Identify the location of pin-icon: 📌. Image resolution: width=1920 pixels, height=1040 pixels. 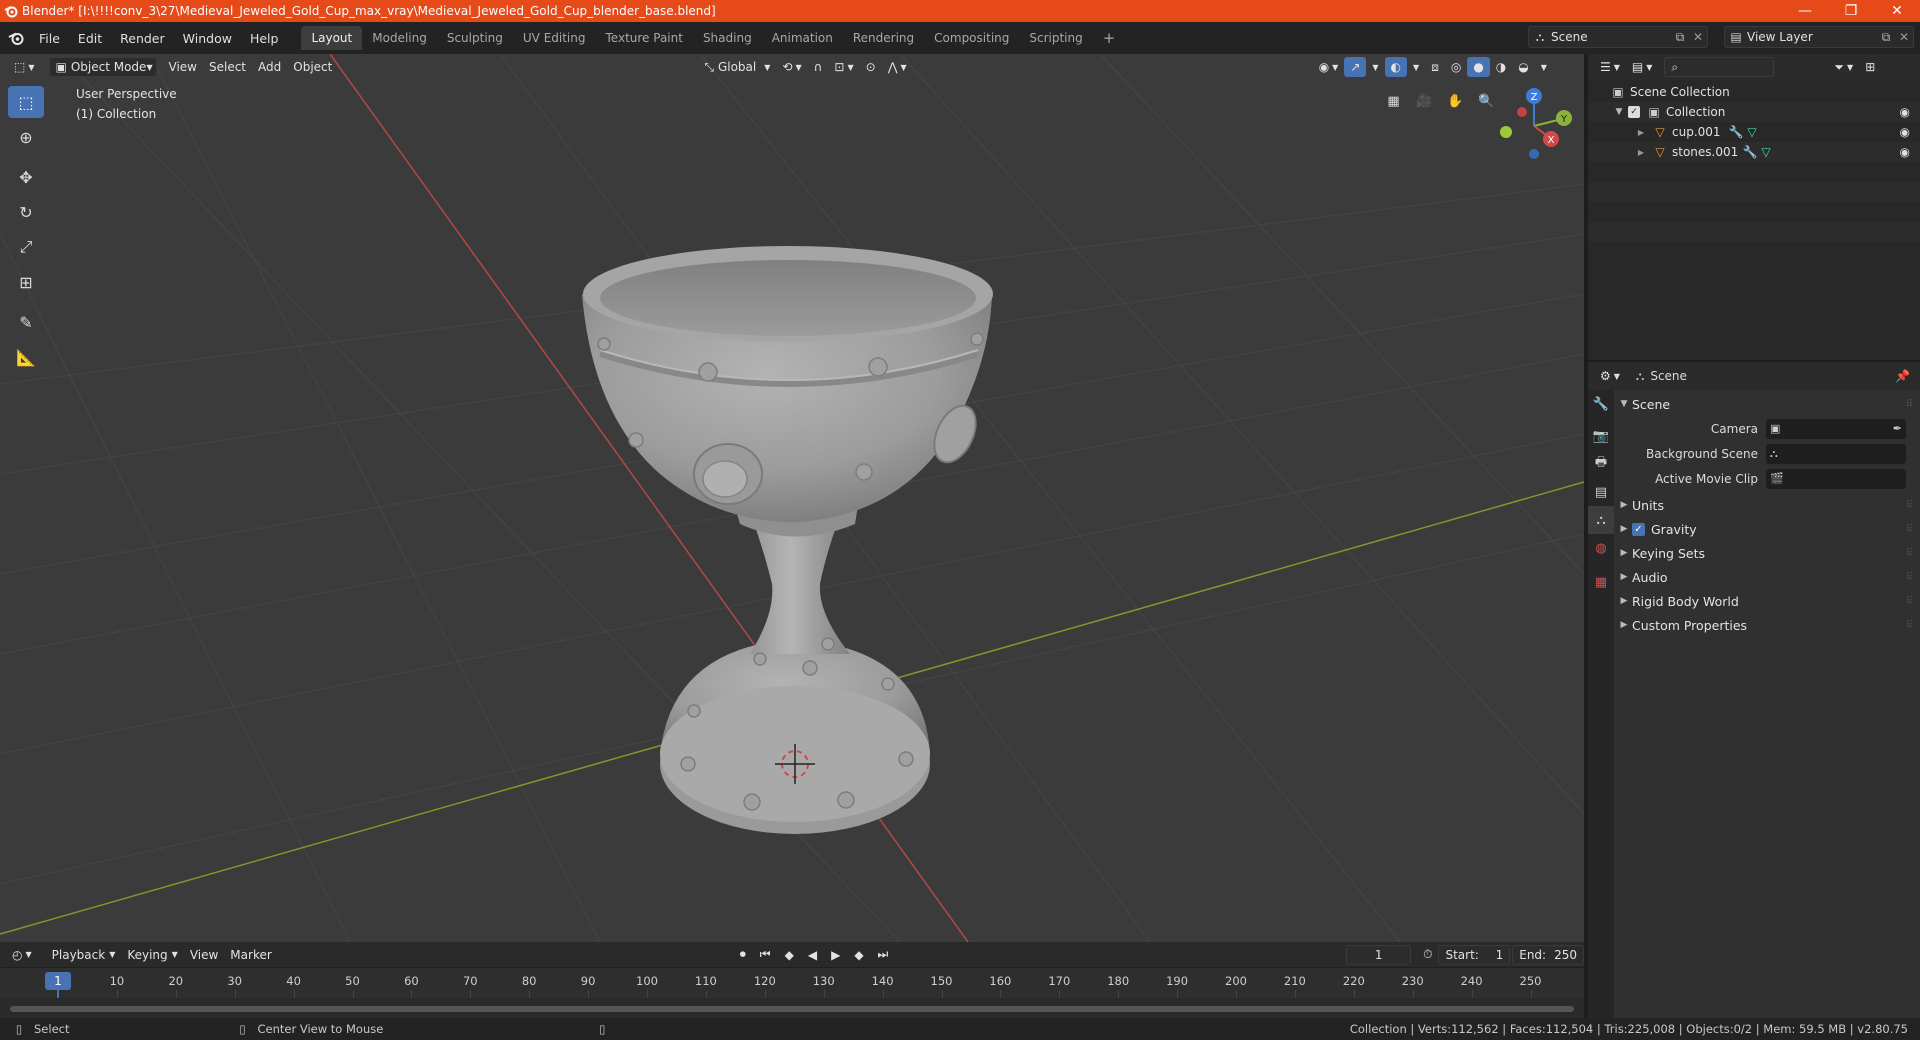
(1902, 376).